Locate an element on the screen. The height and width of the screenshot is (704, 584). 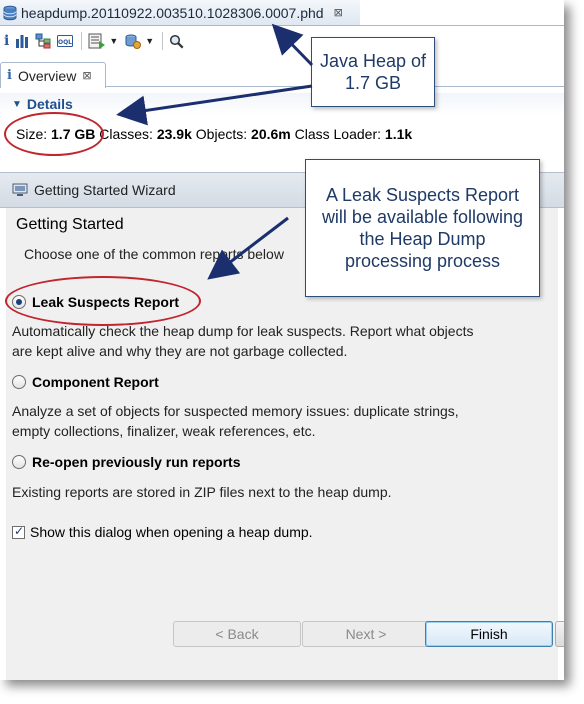
arrow-to-leak-report is located at coordinates (248, 248).